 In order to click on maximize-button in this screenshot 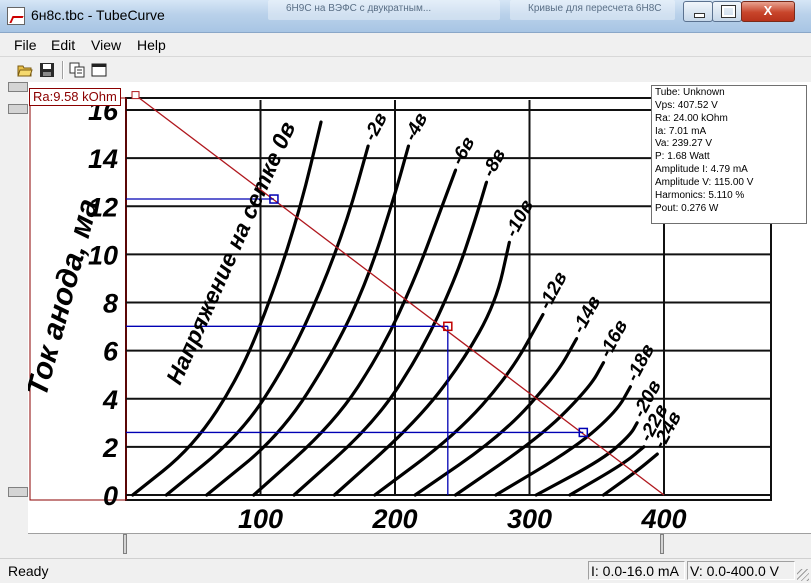, I will do `click(727, 11)`.